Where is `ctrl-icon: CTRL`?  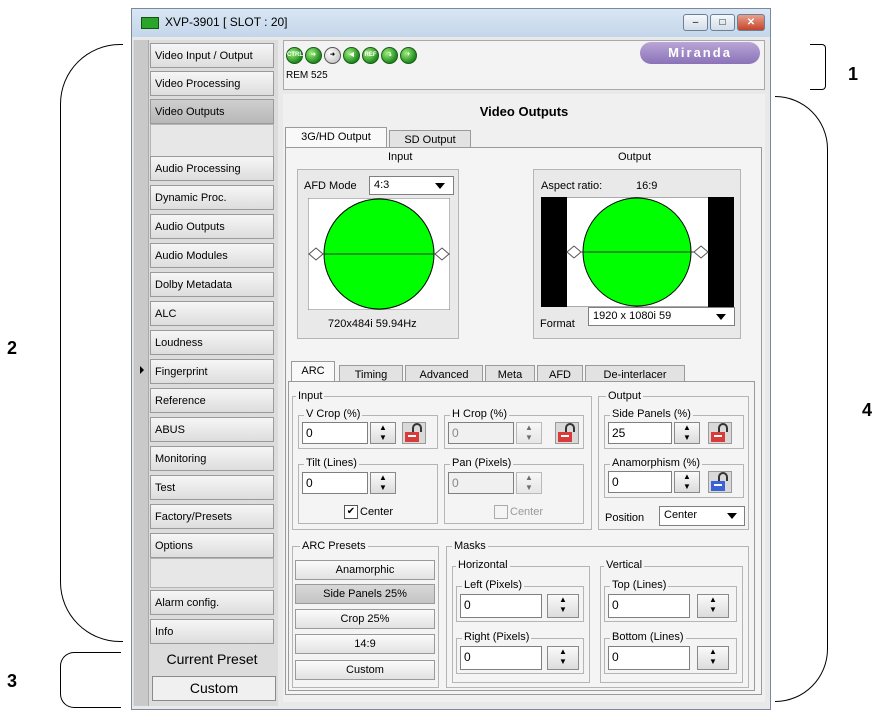 ctrl-icon: CTRL is located at coordinates (294, 55).